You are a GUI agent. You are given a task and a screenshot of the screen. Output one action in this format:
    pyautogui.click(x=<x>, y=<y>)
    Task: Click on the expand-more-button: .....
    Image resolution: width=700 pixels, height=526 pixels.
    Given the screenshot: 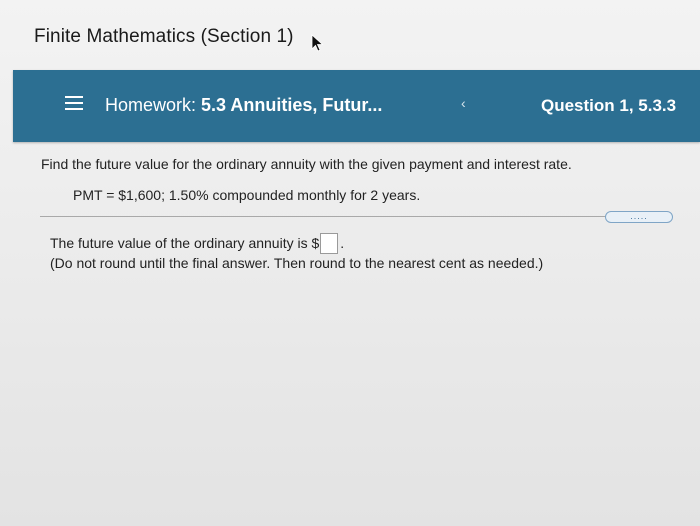 What is the action you would take?
    pyautogui.click(x=639, y=217)
    